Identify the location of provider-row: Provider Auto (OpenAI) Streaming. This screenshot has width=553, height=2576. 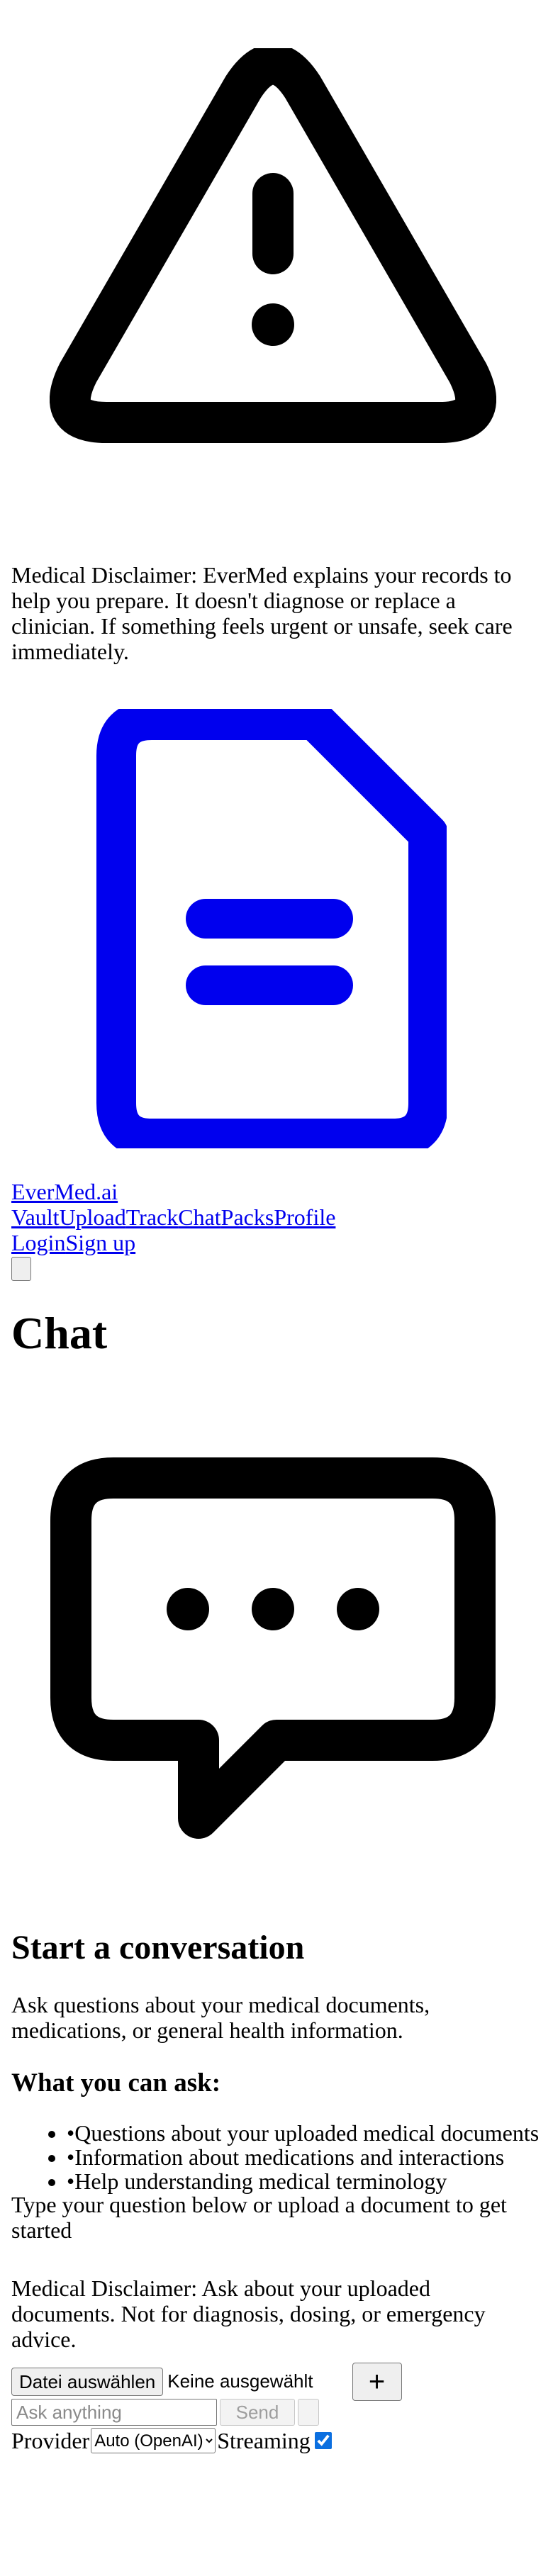
(172, 2441).